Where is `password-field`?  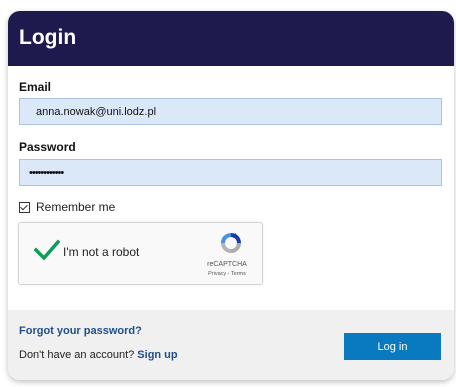 password-field is located at coordinates (230, 172).